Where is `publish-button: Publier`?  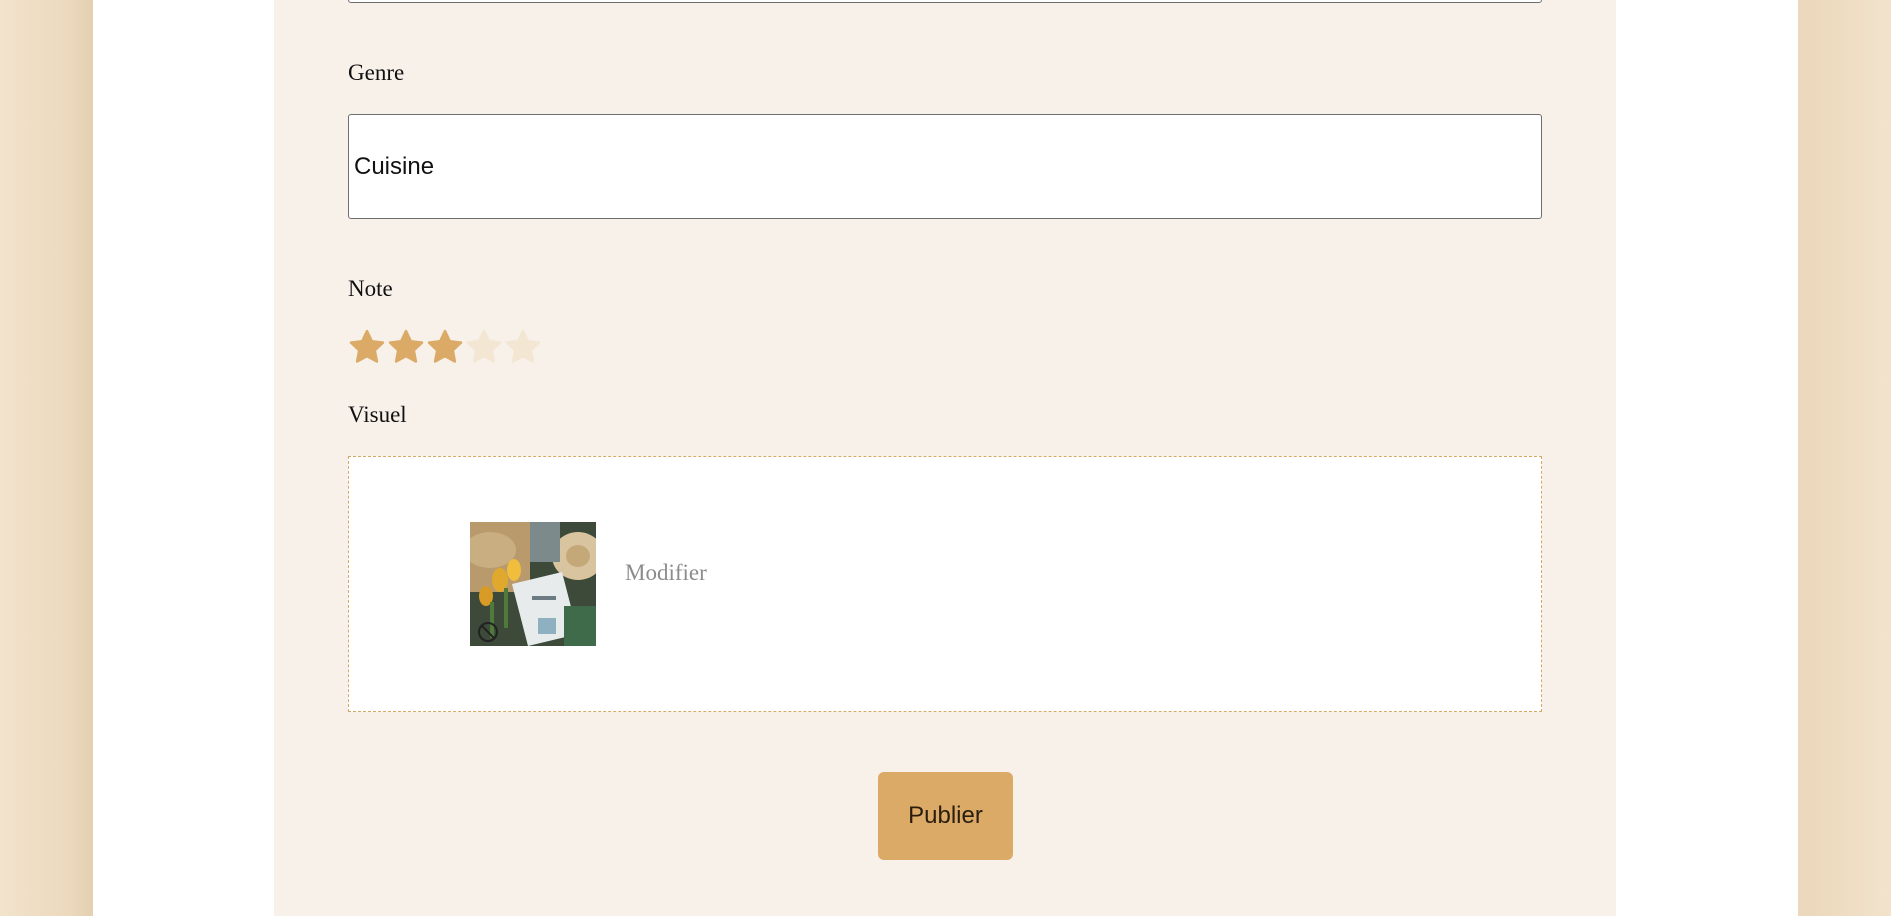
publish-button: Publier is located at coordinates (945, 816).